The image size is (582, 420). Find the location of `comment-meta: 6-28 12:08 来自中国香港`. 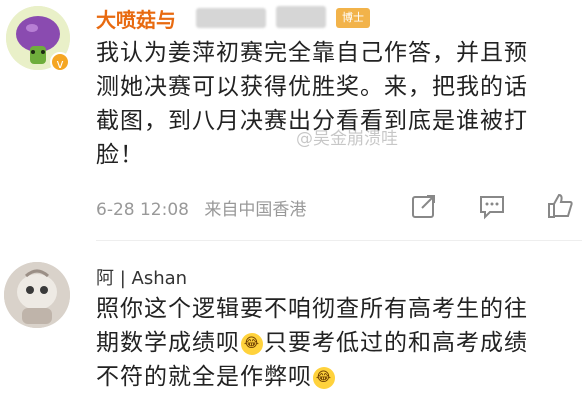

comment-meta: 6-28 12:08 来自中国香港 is located at coordinates (206, 207).